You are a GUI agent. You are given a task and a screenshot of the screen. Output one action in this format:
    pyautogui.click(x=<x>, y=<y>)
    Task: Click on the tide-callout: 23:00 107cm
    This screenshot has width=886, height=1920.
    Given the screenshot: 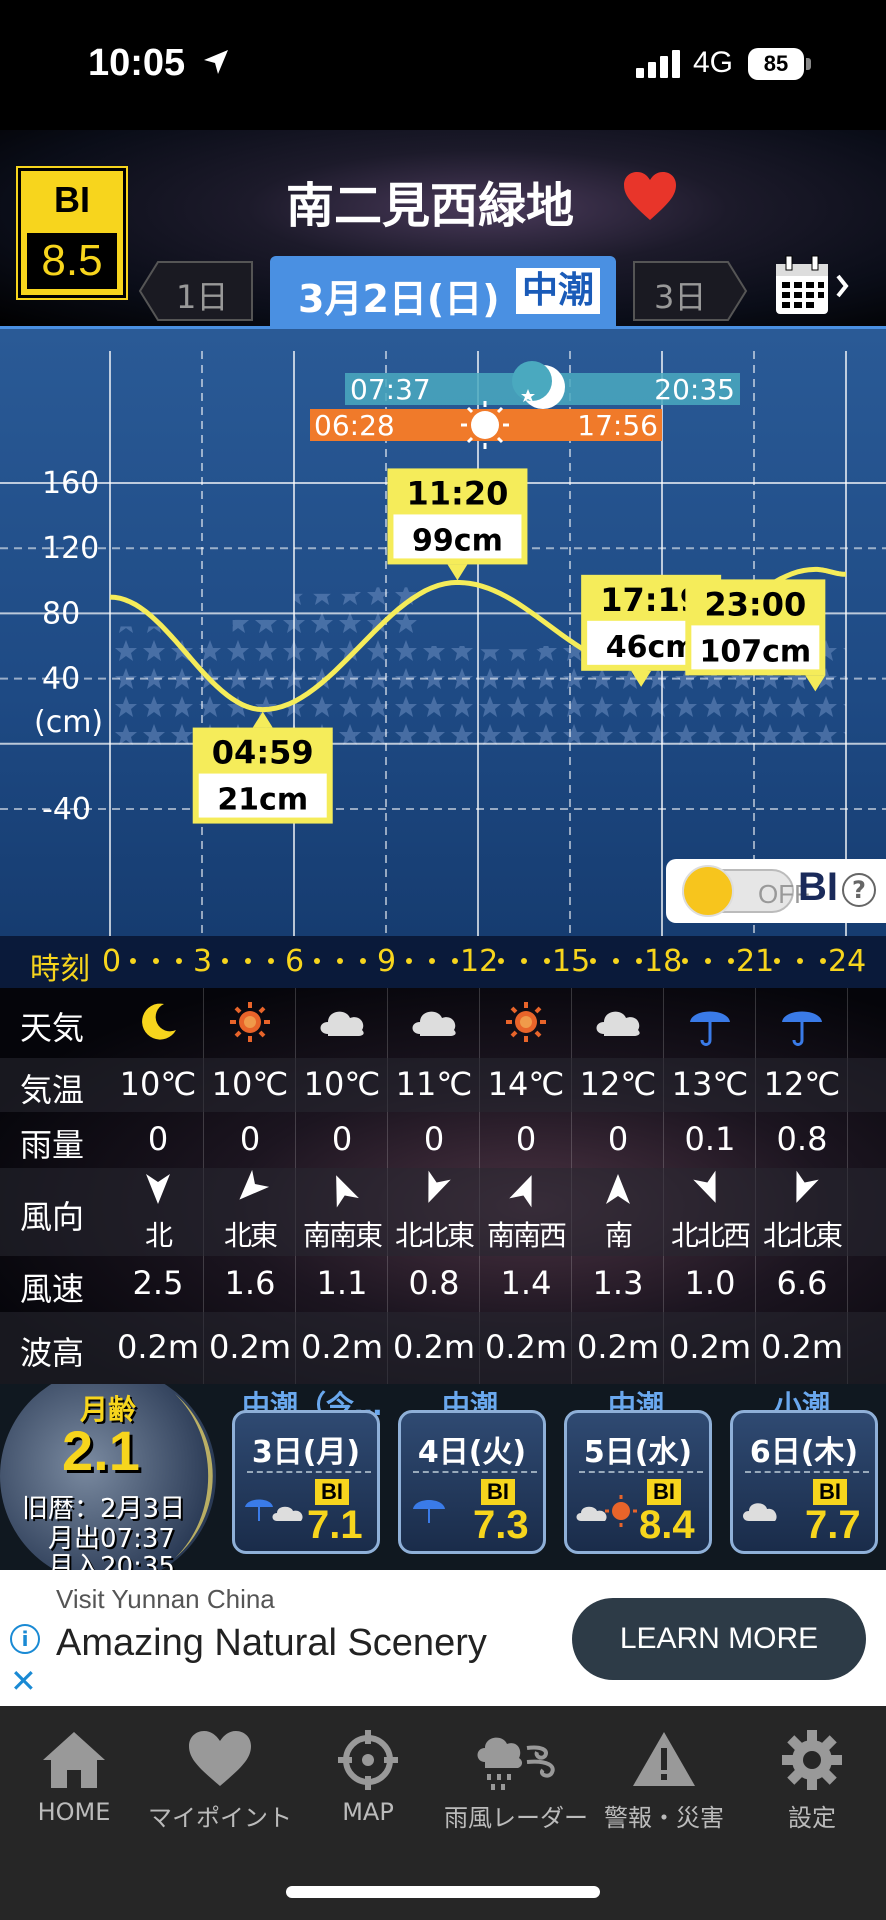 What is the action you would take?
    pyautogui.click(x=755, y=635)
    